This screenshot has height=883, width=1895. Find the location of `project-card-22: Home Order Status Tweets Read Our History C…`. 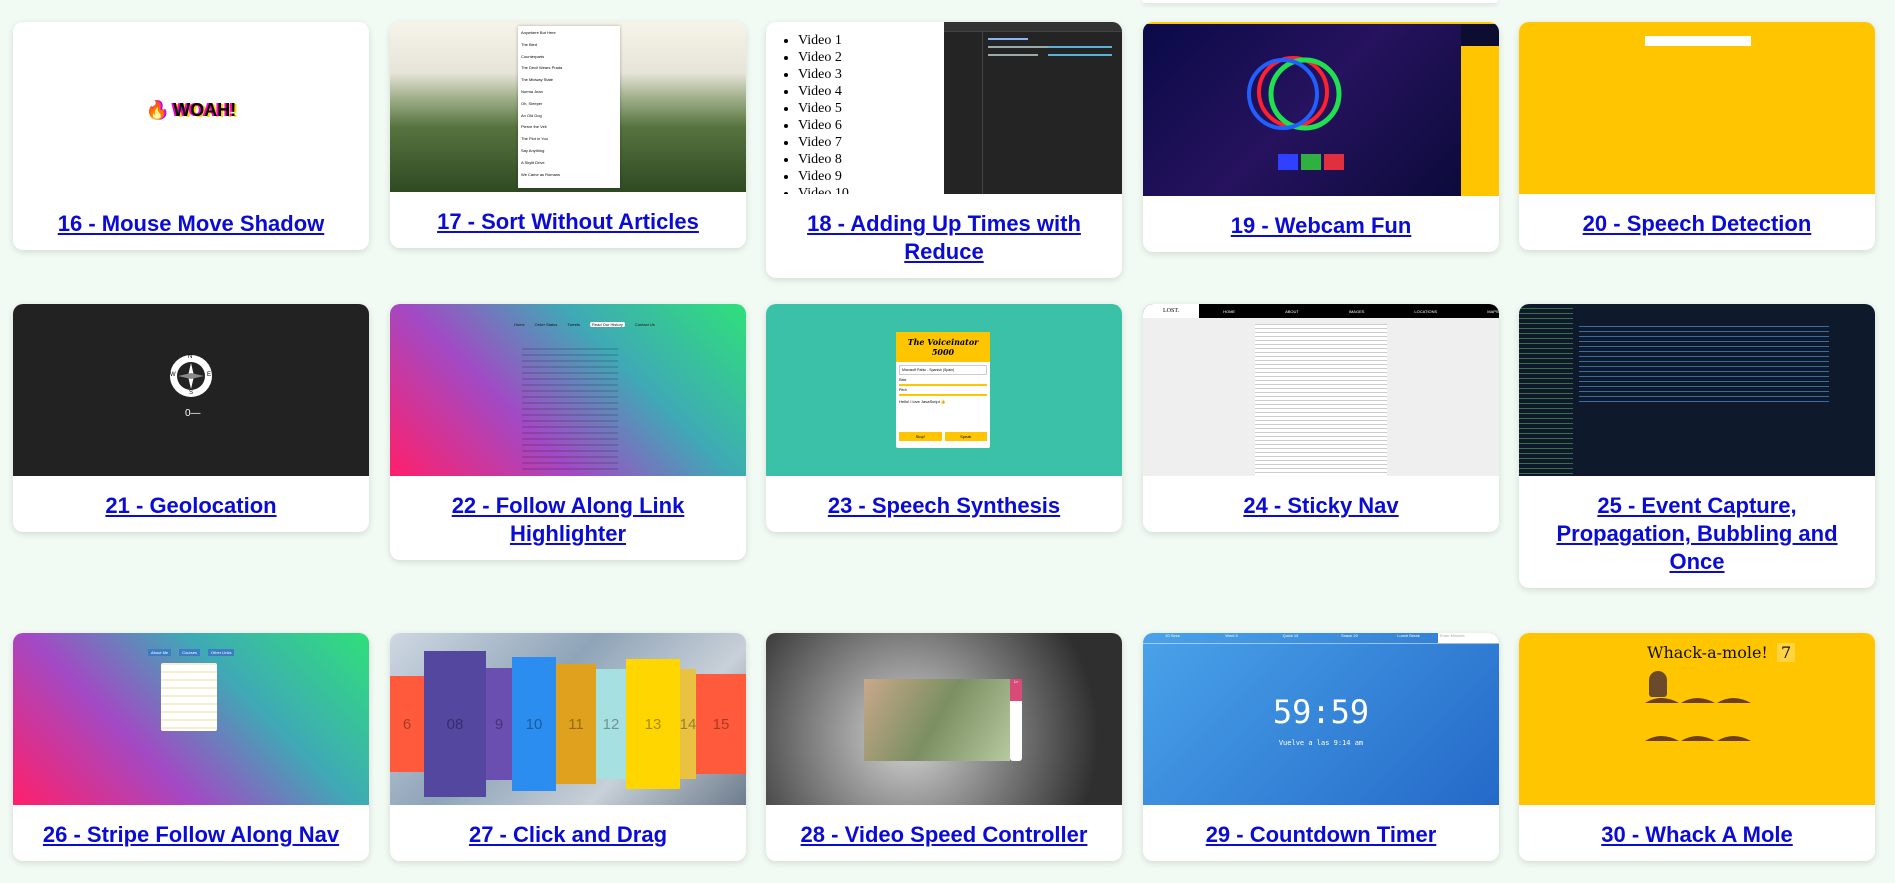

project-card-22: Home Order Status Tweets Read Our History C… is located at coordinates (568, 432).